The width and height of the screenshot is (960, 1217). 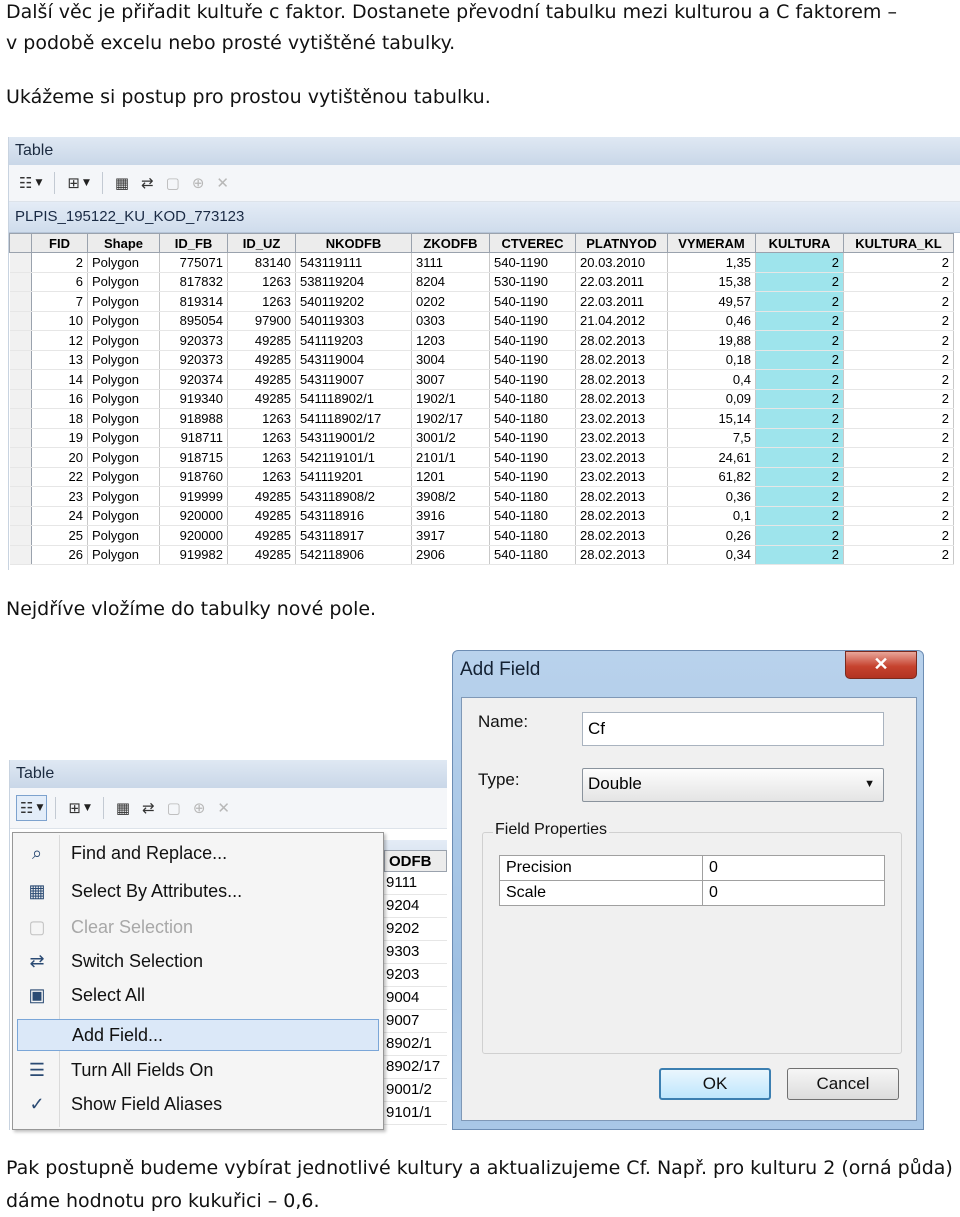 What do you see at coordinates (450, 438) in the screenshot?
I see `table-cell: 3001/2` at bounding box center [450, 438].